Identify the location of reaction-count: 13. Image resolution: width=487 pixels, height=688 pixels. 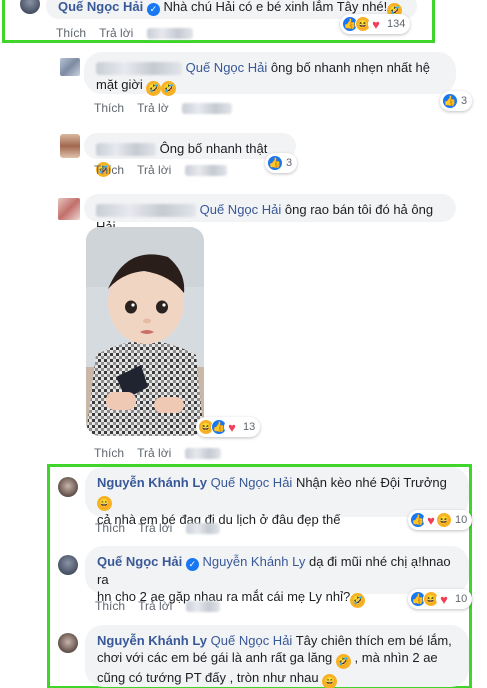
(249, 427).